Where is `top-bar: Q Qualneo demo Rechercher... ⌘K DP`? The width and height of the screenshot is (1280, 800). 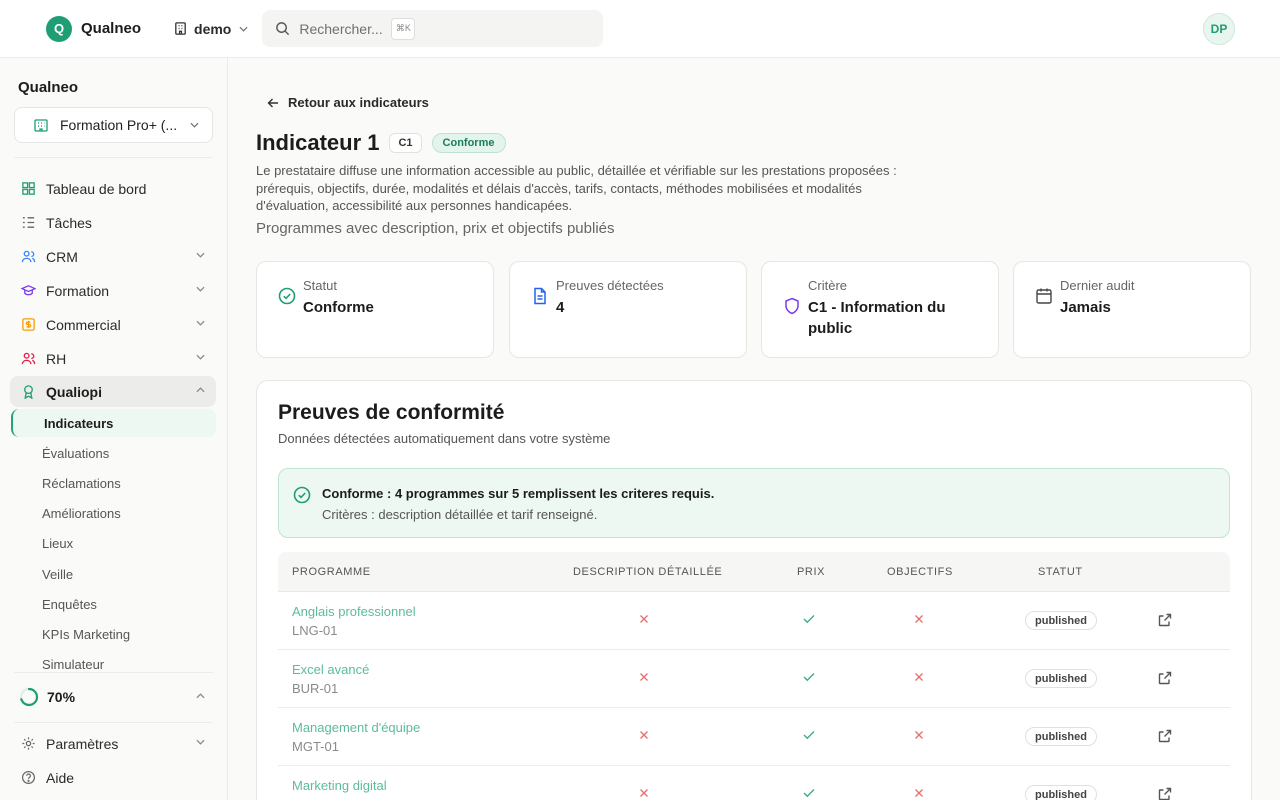
top-bar: Q Qualneo demo Rechercher... ⌘K DP is located at coordinates (640, 29).